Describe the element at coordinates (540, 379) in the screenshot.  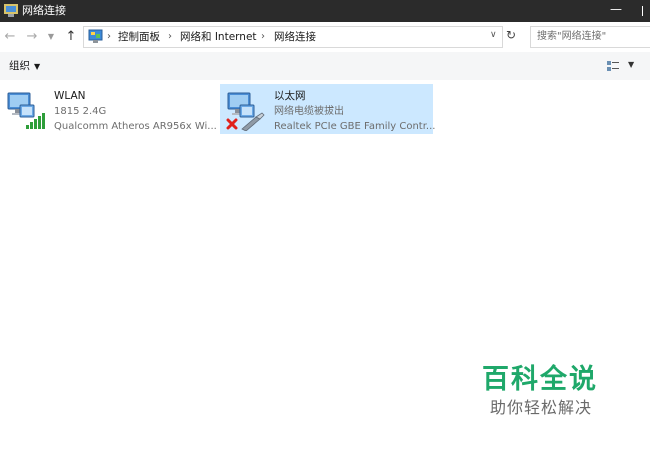
I see `watermark-title: 百科全说` at that location.